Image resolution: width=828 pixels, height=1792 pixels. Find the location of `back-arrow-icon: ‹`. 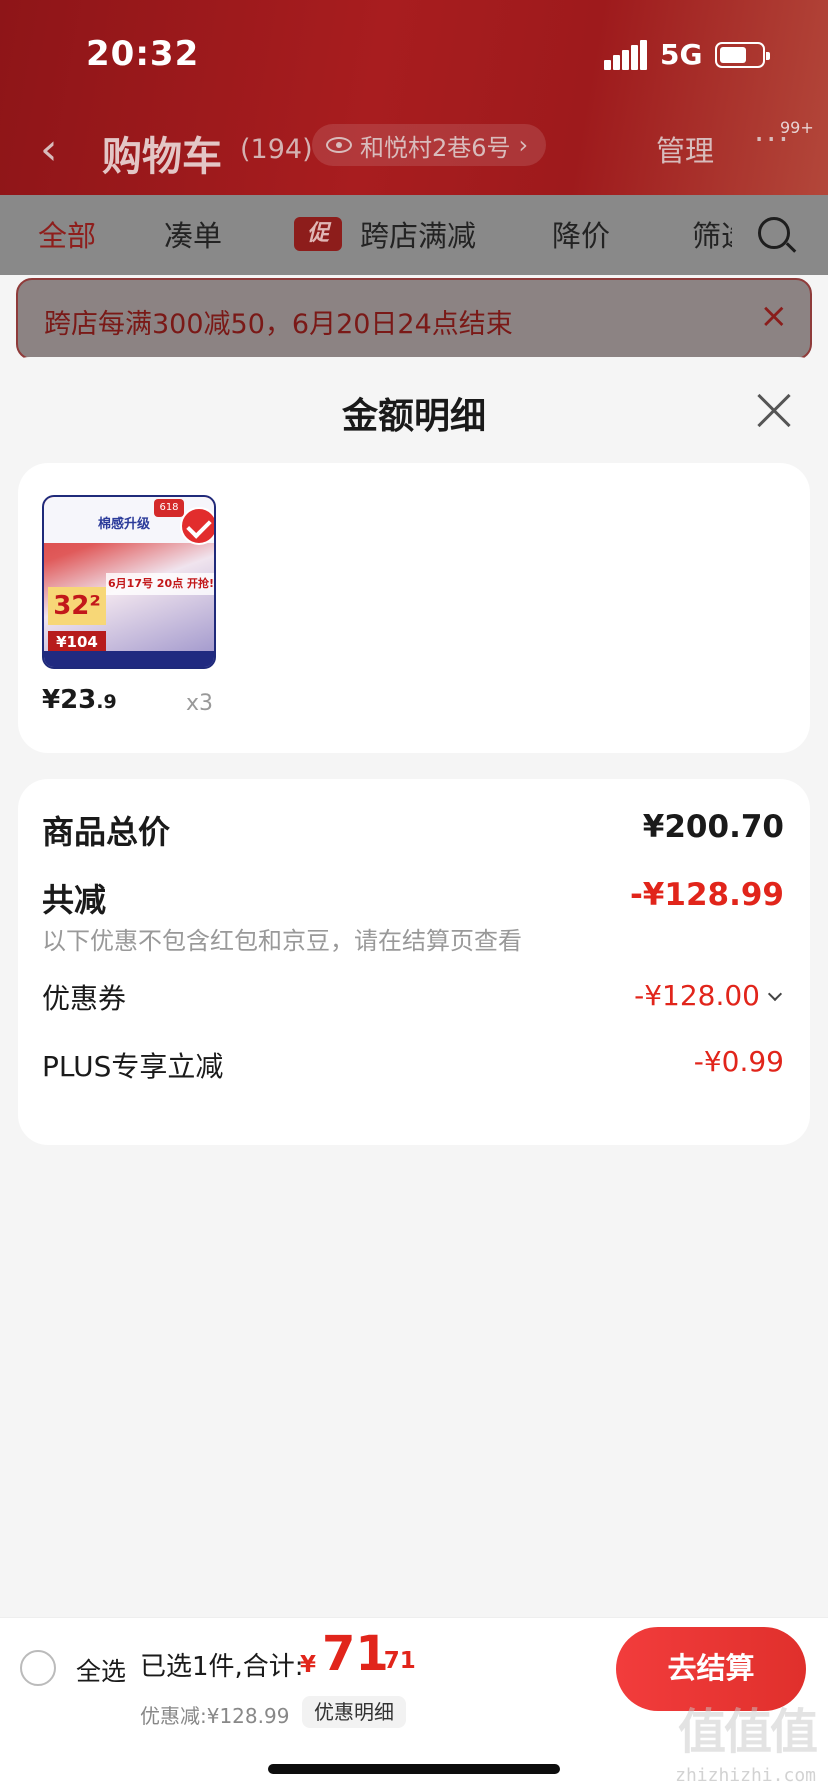

back-arrow-icon: ‹ is located at coordinates (49, 150).